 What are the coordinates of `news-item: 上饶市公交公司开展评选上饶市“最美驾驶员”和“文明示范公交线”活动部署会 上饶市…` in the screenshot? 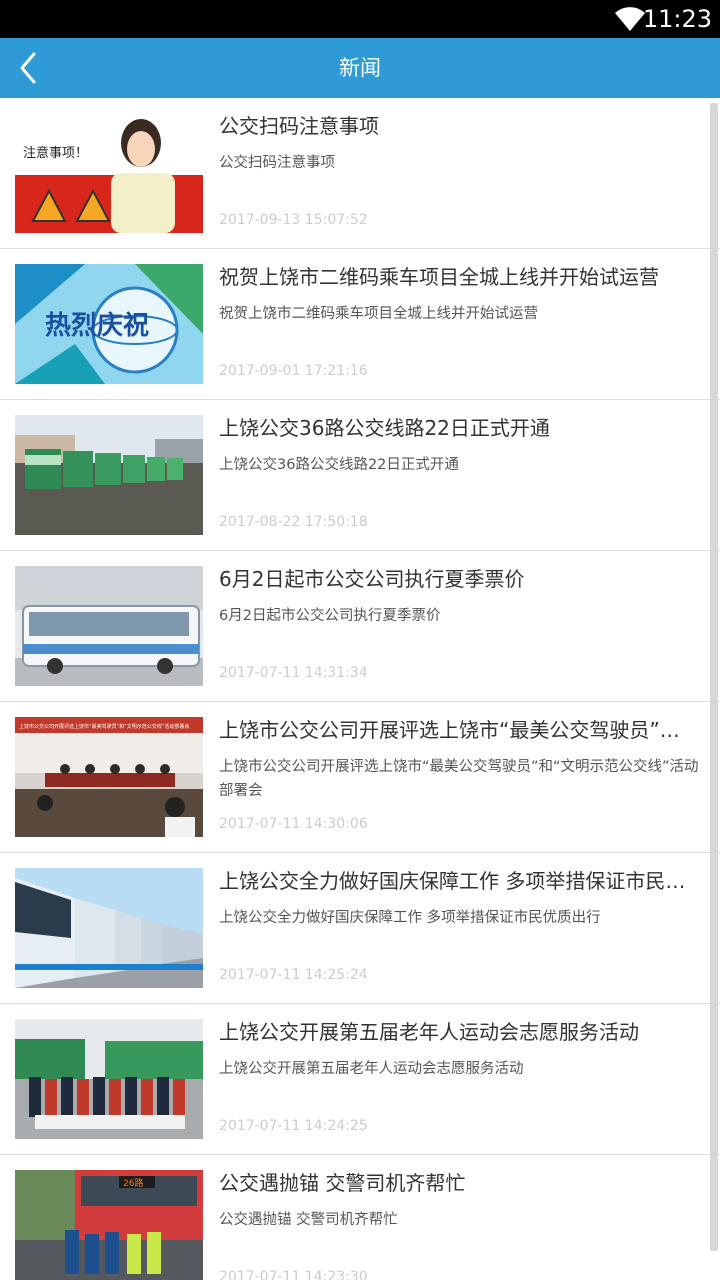 It's located at (360, 777).